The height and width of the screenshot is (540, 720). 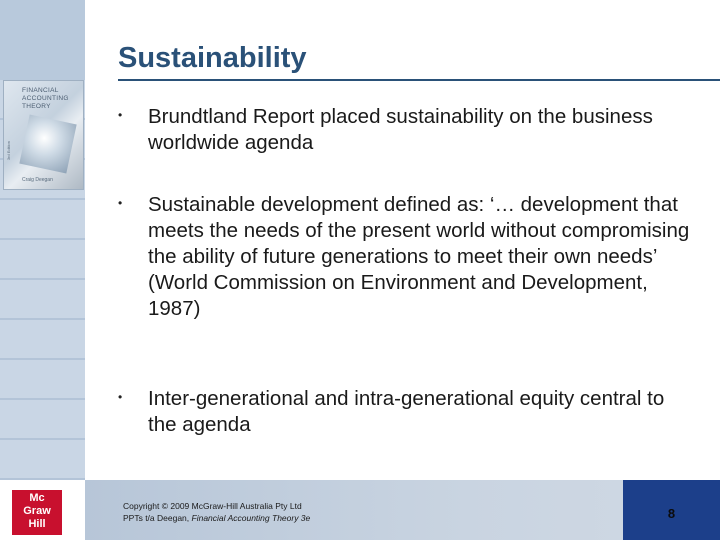 I want to click on book-title-line: ACCOUNTING, so click(x=45, y=98).